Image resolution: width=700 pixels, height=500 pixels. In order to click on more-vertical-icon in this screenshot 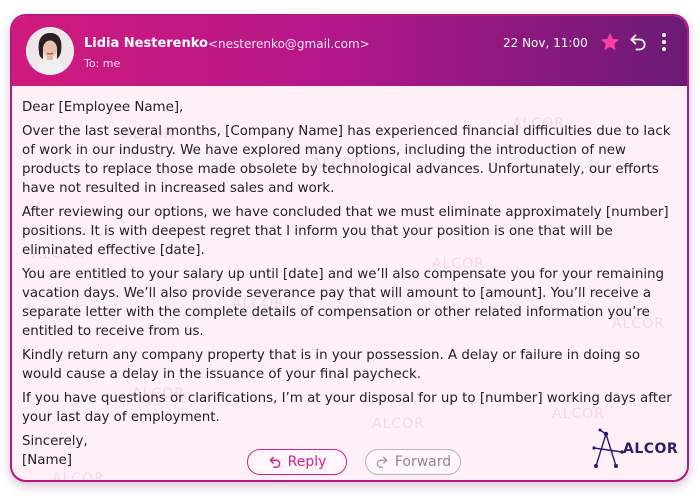, I will do `click(664, 42)`.